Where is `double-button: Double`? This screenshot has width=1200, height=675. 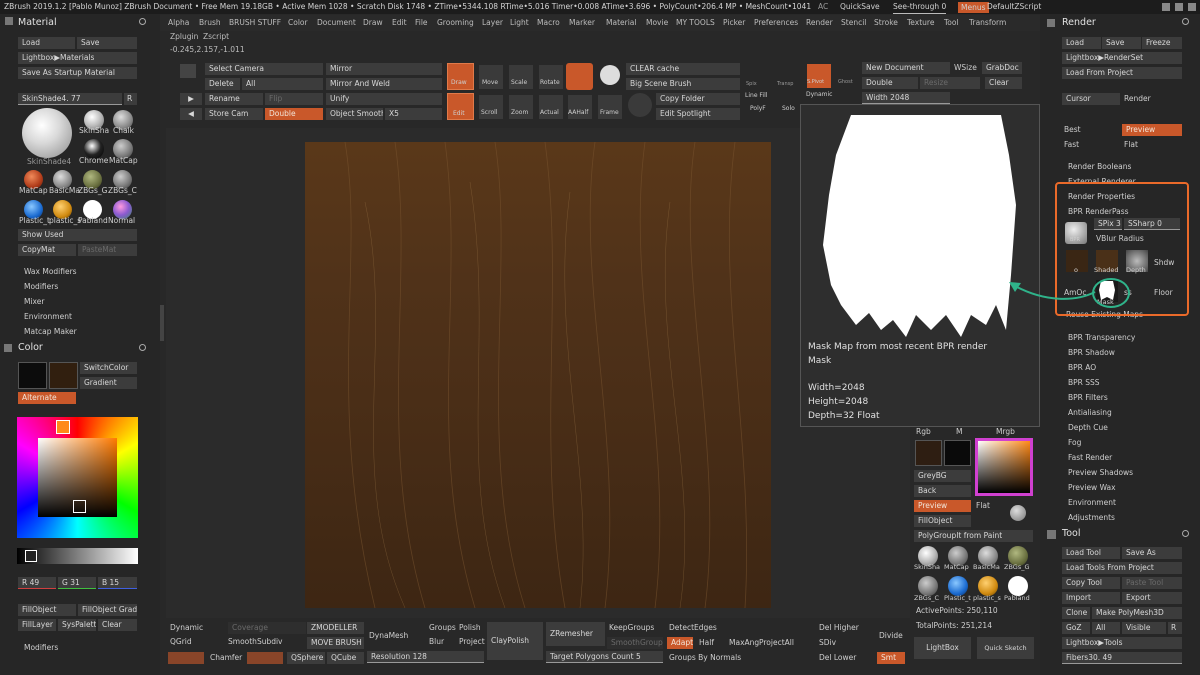 double-button: Double is located at coordinates (294, 114).